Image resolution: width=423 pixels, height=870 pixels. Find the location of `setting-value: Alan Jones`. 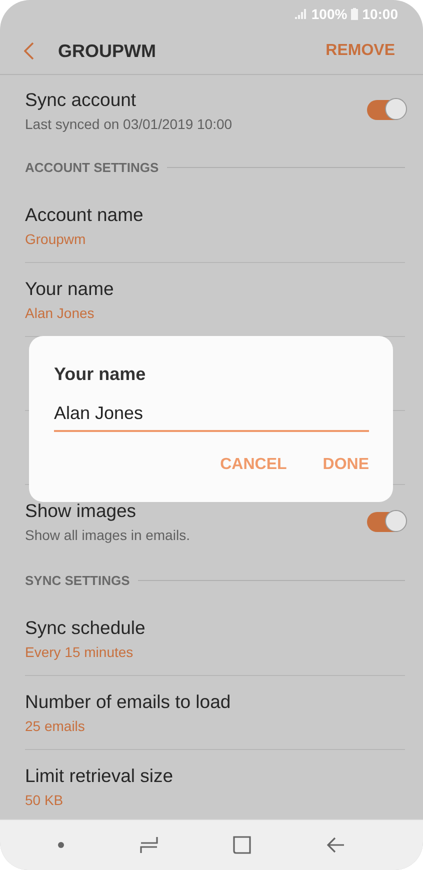

setting-value: Alan Jones is located at coordinates (60, 313).